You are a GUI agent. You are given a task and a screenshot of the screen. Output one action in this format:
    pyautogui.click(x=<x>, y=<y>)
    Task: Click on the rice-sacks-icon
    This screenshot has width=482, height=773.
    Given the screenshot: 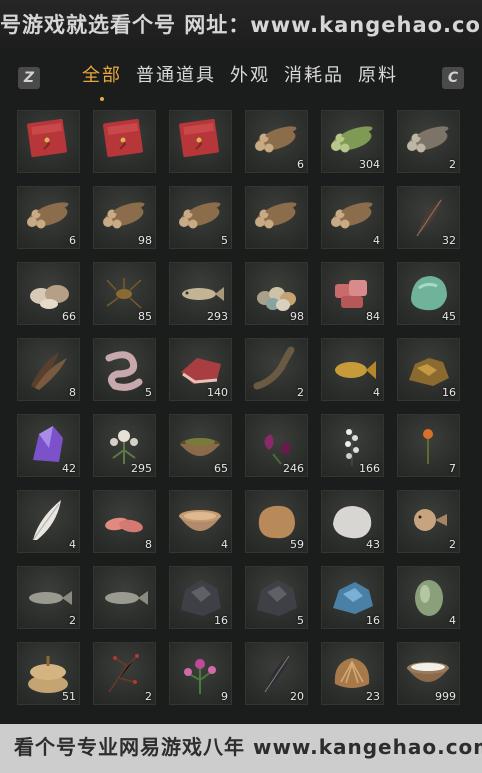 What is the action you would take?
    pyautogui.click(x=48, y=672)
    